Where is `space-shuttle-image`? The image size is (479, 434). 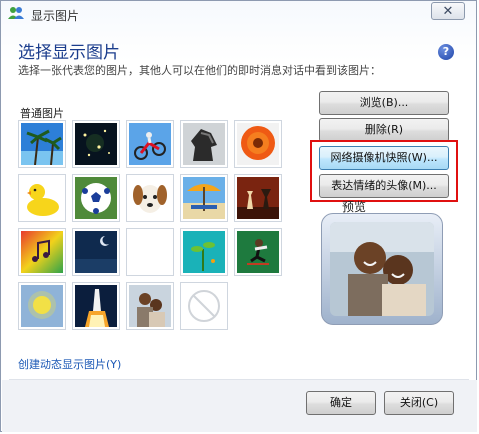
space-shuttle-image is located at coordinates (96, 306).